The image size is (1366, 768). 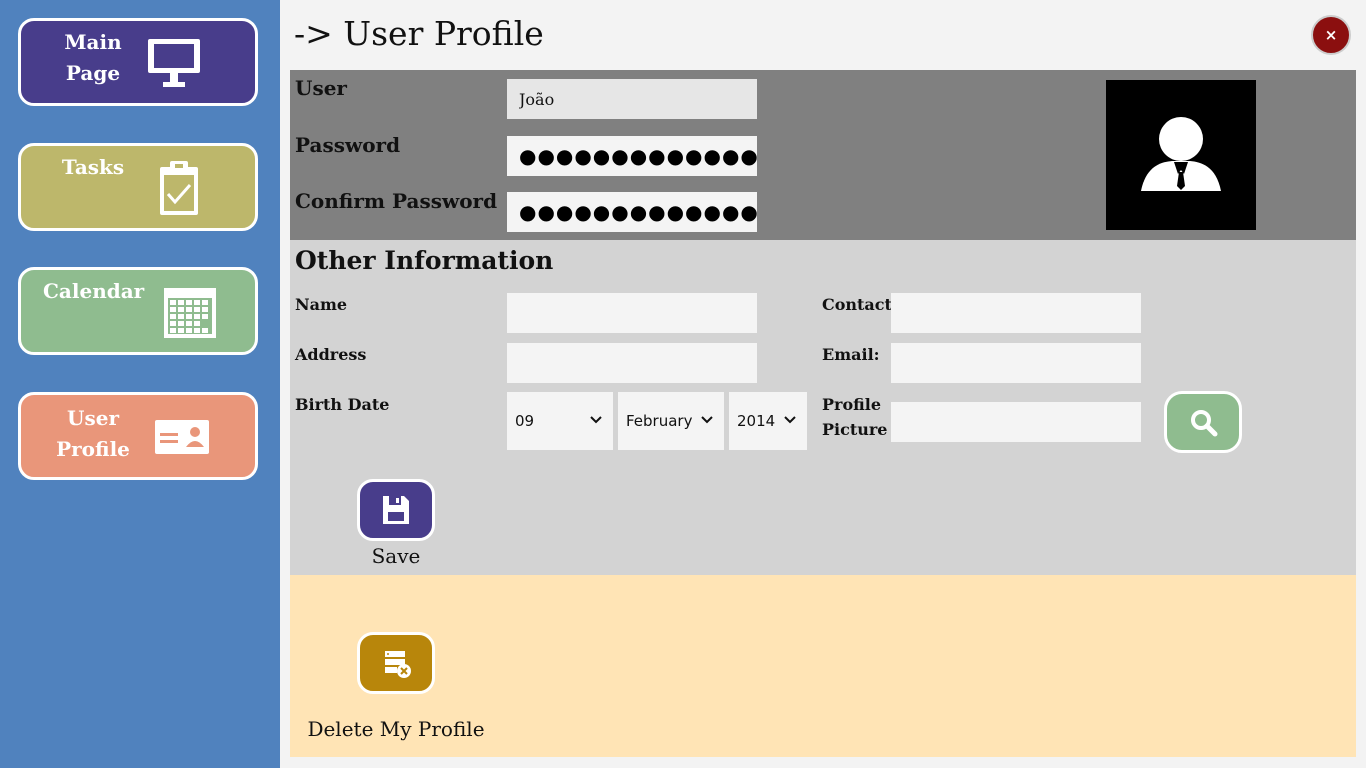 I want to click on confirm-password-label: Confirm Password, so click(x=396, y=201).